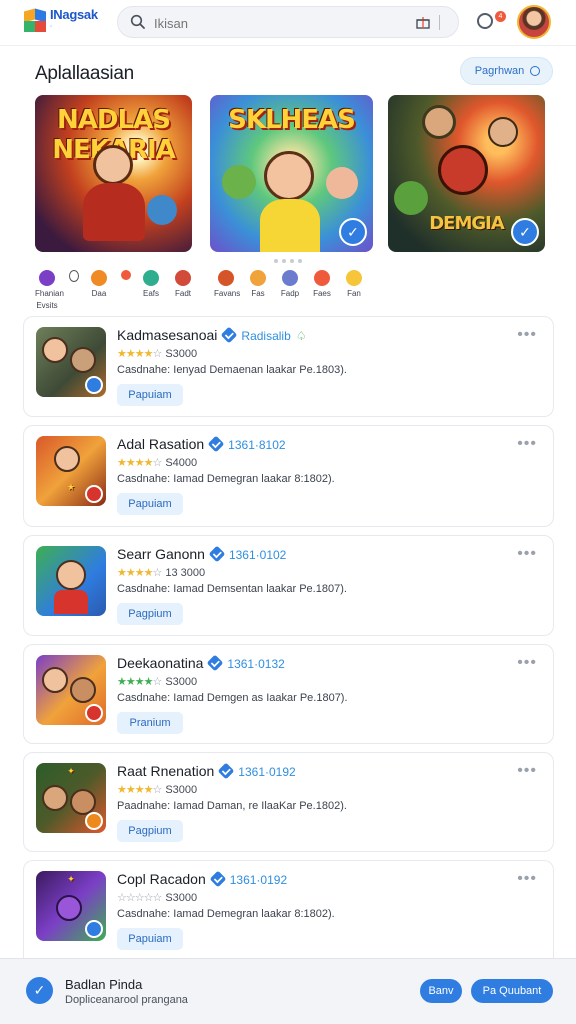 The width and height of the screenshot is (576, 1024). What do you see at coordinates (512, 991) in the screenshot?
I see `bottom-secondary-button: Pa Quubant` at bounding box center [512, 991].